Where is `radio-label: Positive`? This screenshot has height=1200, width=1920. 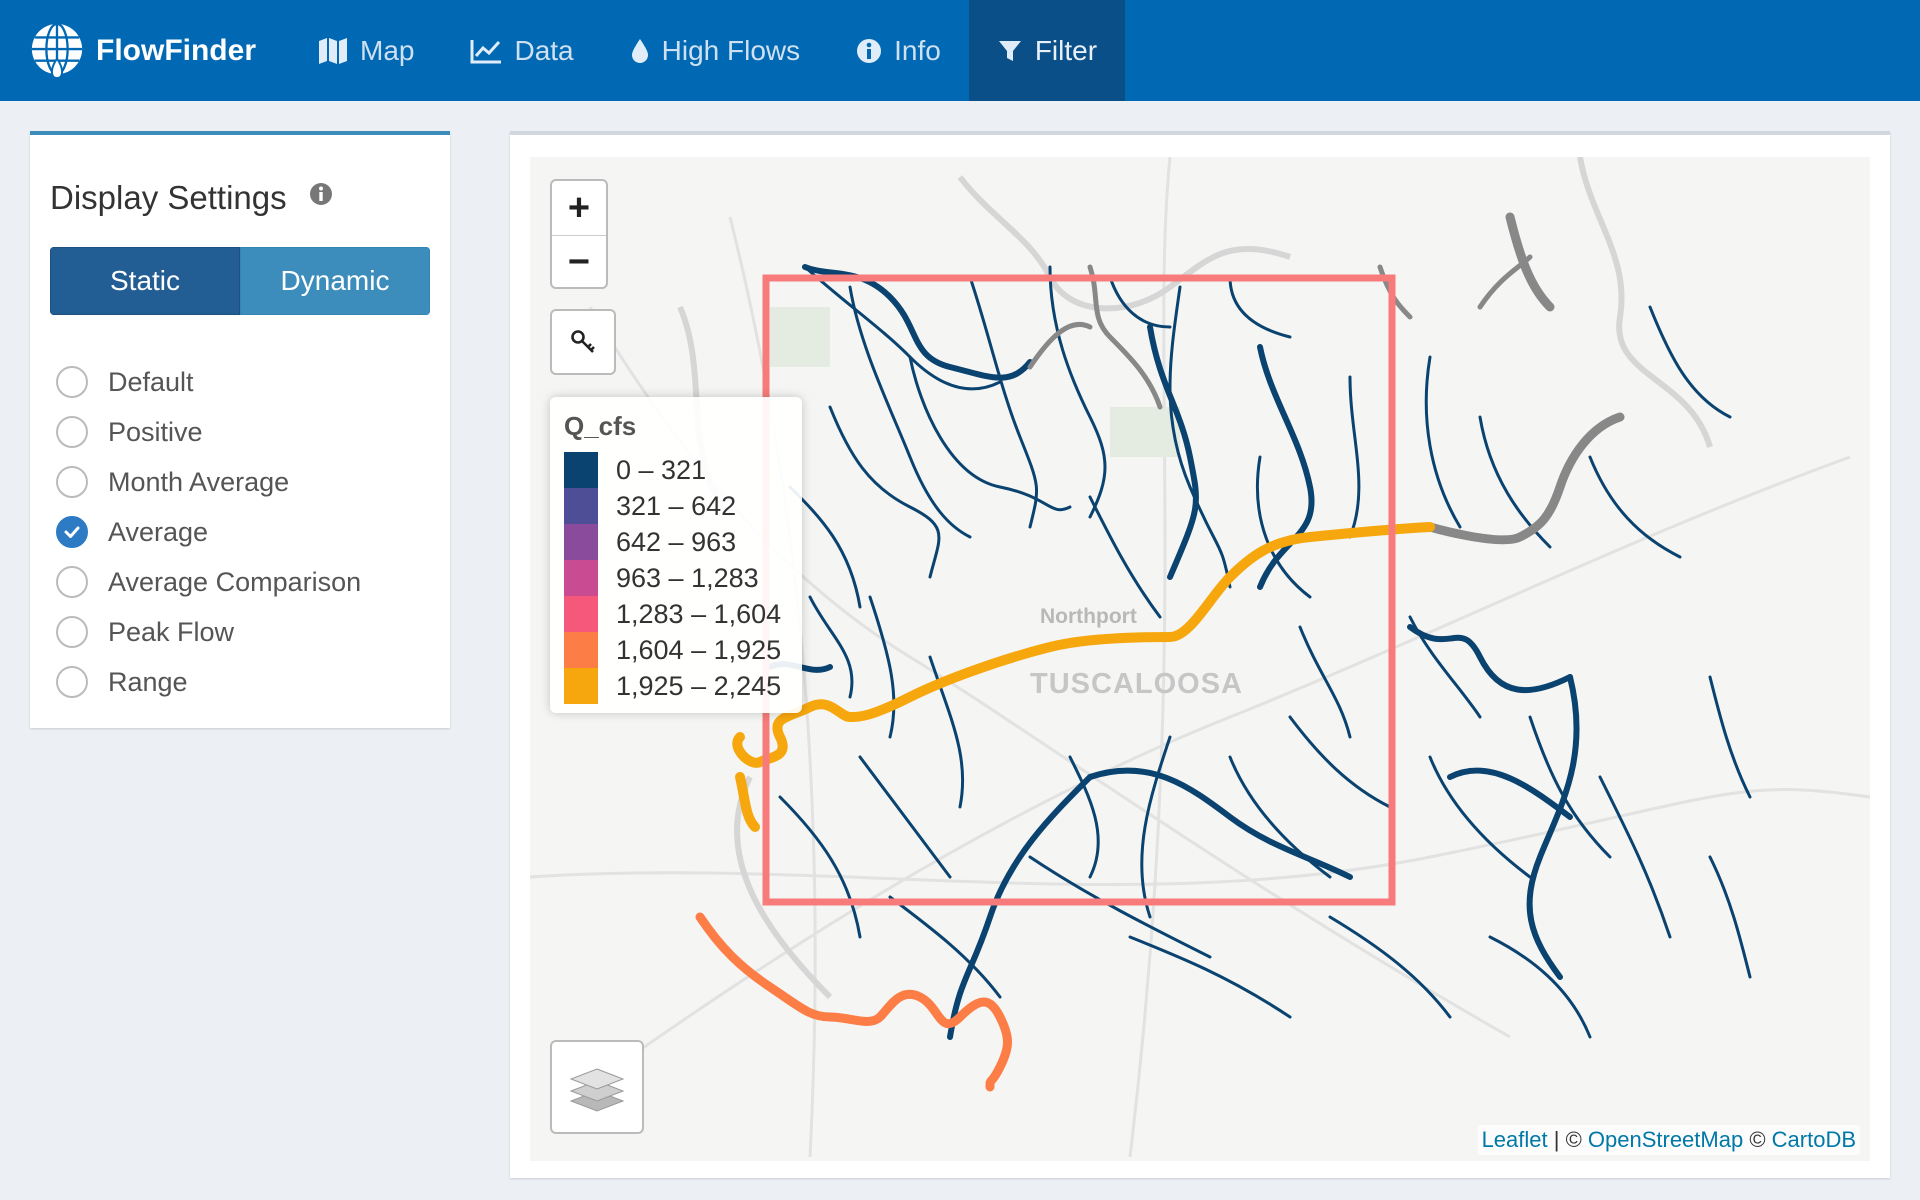
radio-label: Positive is located at coordinates (155, 431).